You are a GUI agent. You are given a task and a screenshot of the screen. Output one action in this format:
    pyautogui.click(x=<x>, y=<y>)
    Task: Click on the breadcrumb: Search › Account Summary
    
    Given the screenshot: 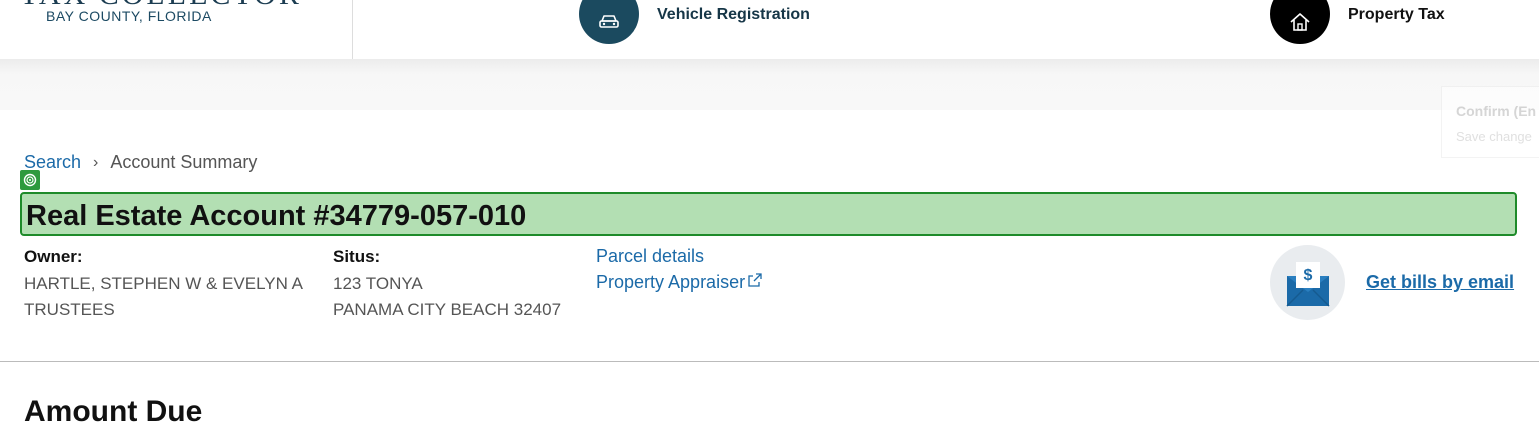 What is the action you would take?
    pyautogui.click(x=140, y=162)
    